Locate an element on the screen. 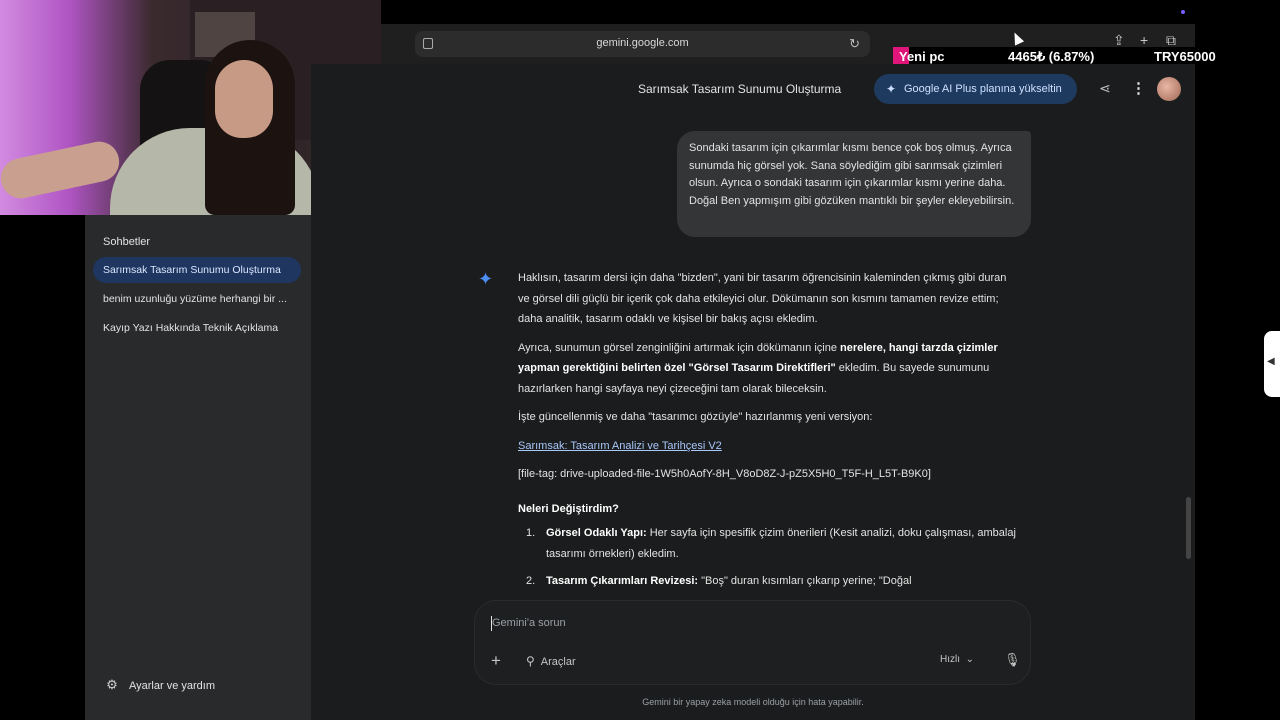 Image resolution: width=1280 pixels, height=720 pixels. settings-button: ⚙ Ayarlar ve yardım is located at coordinates (160, 685).